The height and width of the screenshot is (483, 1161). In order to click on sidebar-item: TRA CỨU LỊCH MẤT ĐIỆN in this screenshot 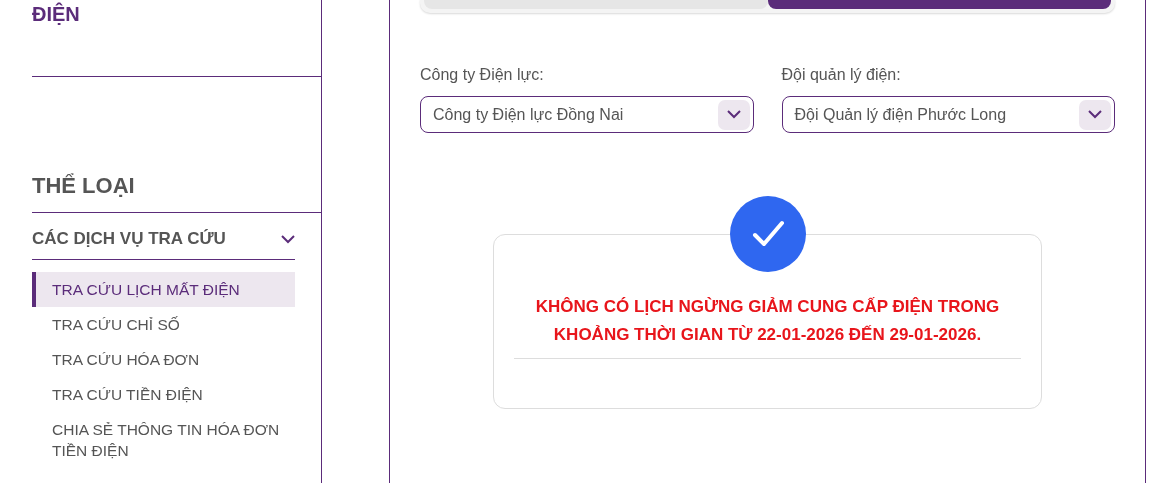, I will do `click(163, 289)`.